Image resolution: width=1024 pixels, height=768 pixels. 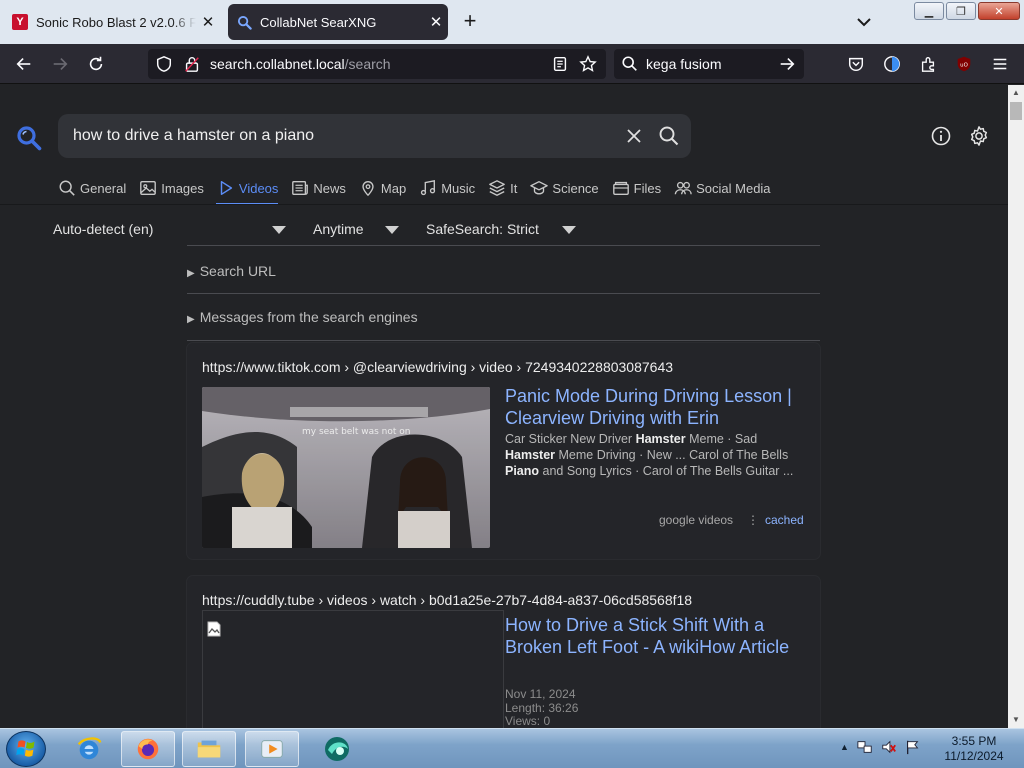 What do you see at coordinates (482, 229) in the screenshot?
I see `safesearch-select: SafeSearch: Strict` at bounding box center [482, 229].